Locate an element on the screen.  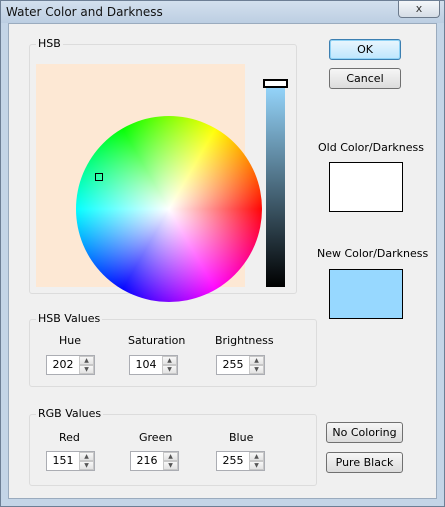
brightness-label: Brightness is located at coordinates (244, 340).